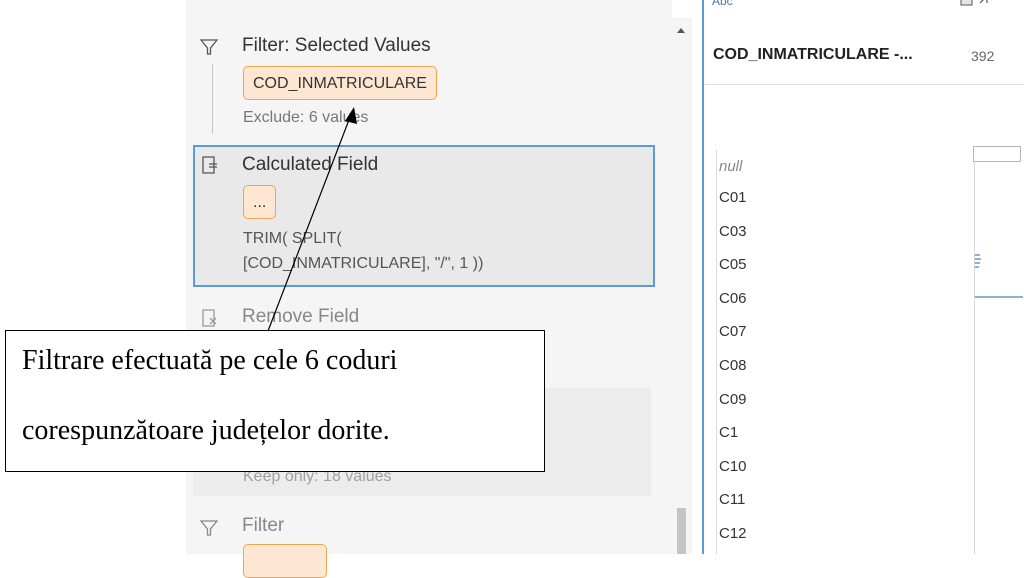 Image resolution: width=1024 pixels, height=578 pixels. I want to click on value-row: C06, so click(733, 298).